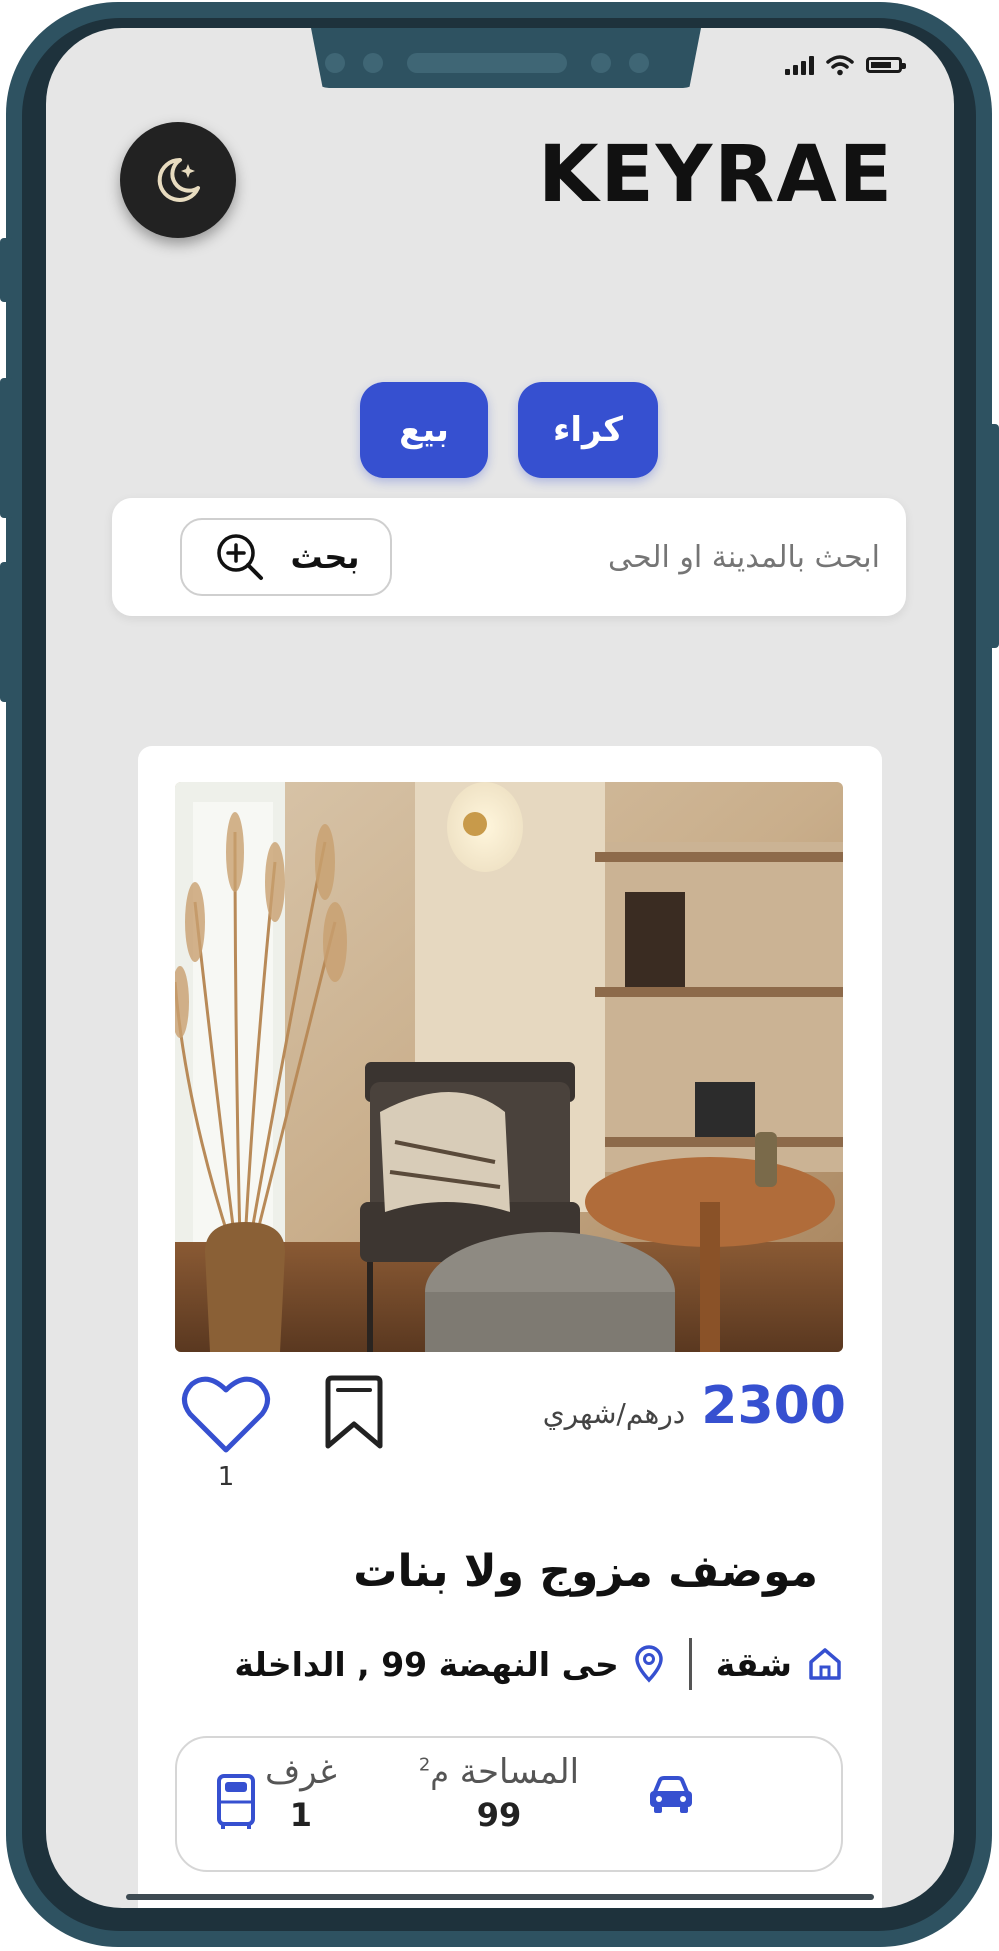 Image resolution: width=999 pixels, height=1951 pixels. I want to click on area-feature: المساحة م2 99, so click(499, 1793).